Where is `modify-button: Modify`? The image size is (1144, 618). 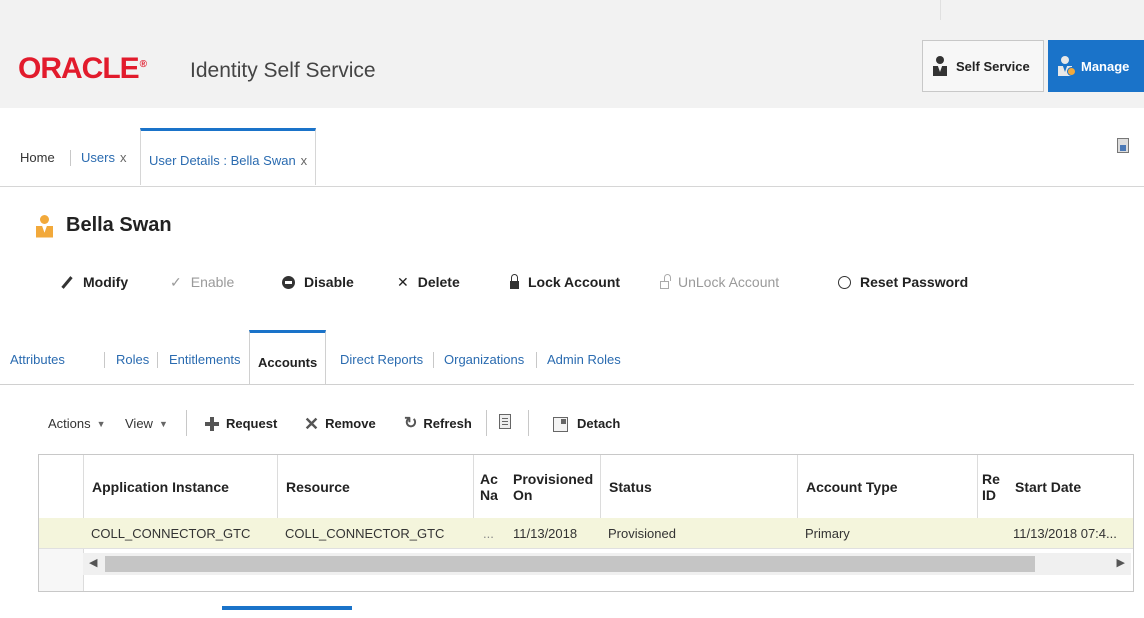 modify-button: Modify is located at coordinates (94, 282).